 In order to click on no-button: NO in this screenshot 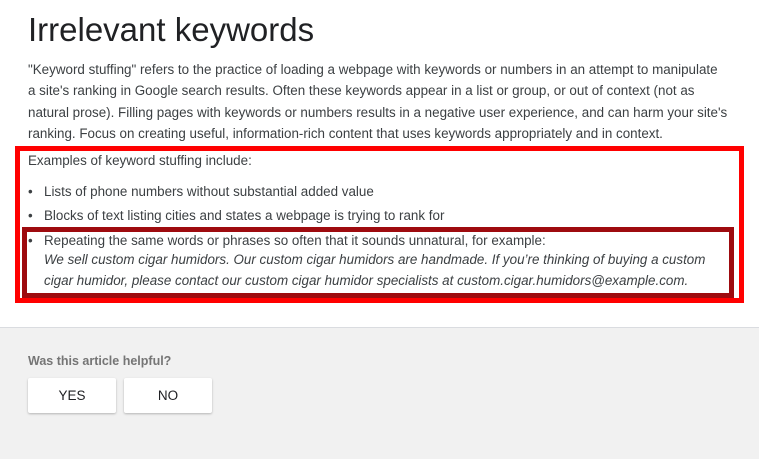, I will do `click(168, 395)`.